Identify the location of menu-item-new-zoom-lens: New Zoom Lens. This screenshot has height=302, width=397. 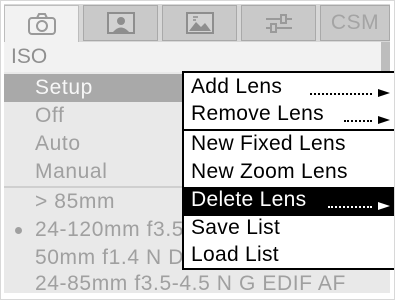
(289, 172).